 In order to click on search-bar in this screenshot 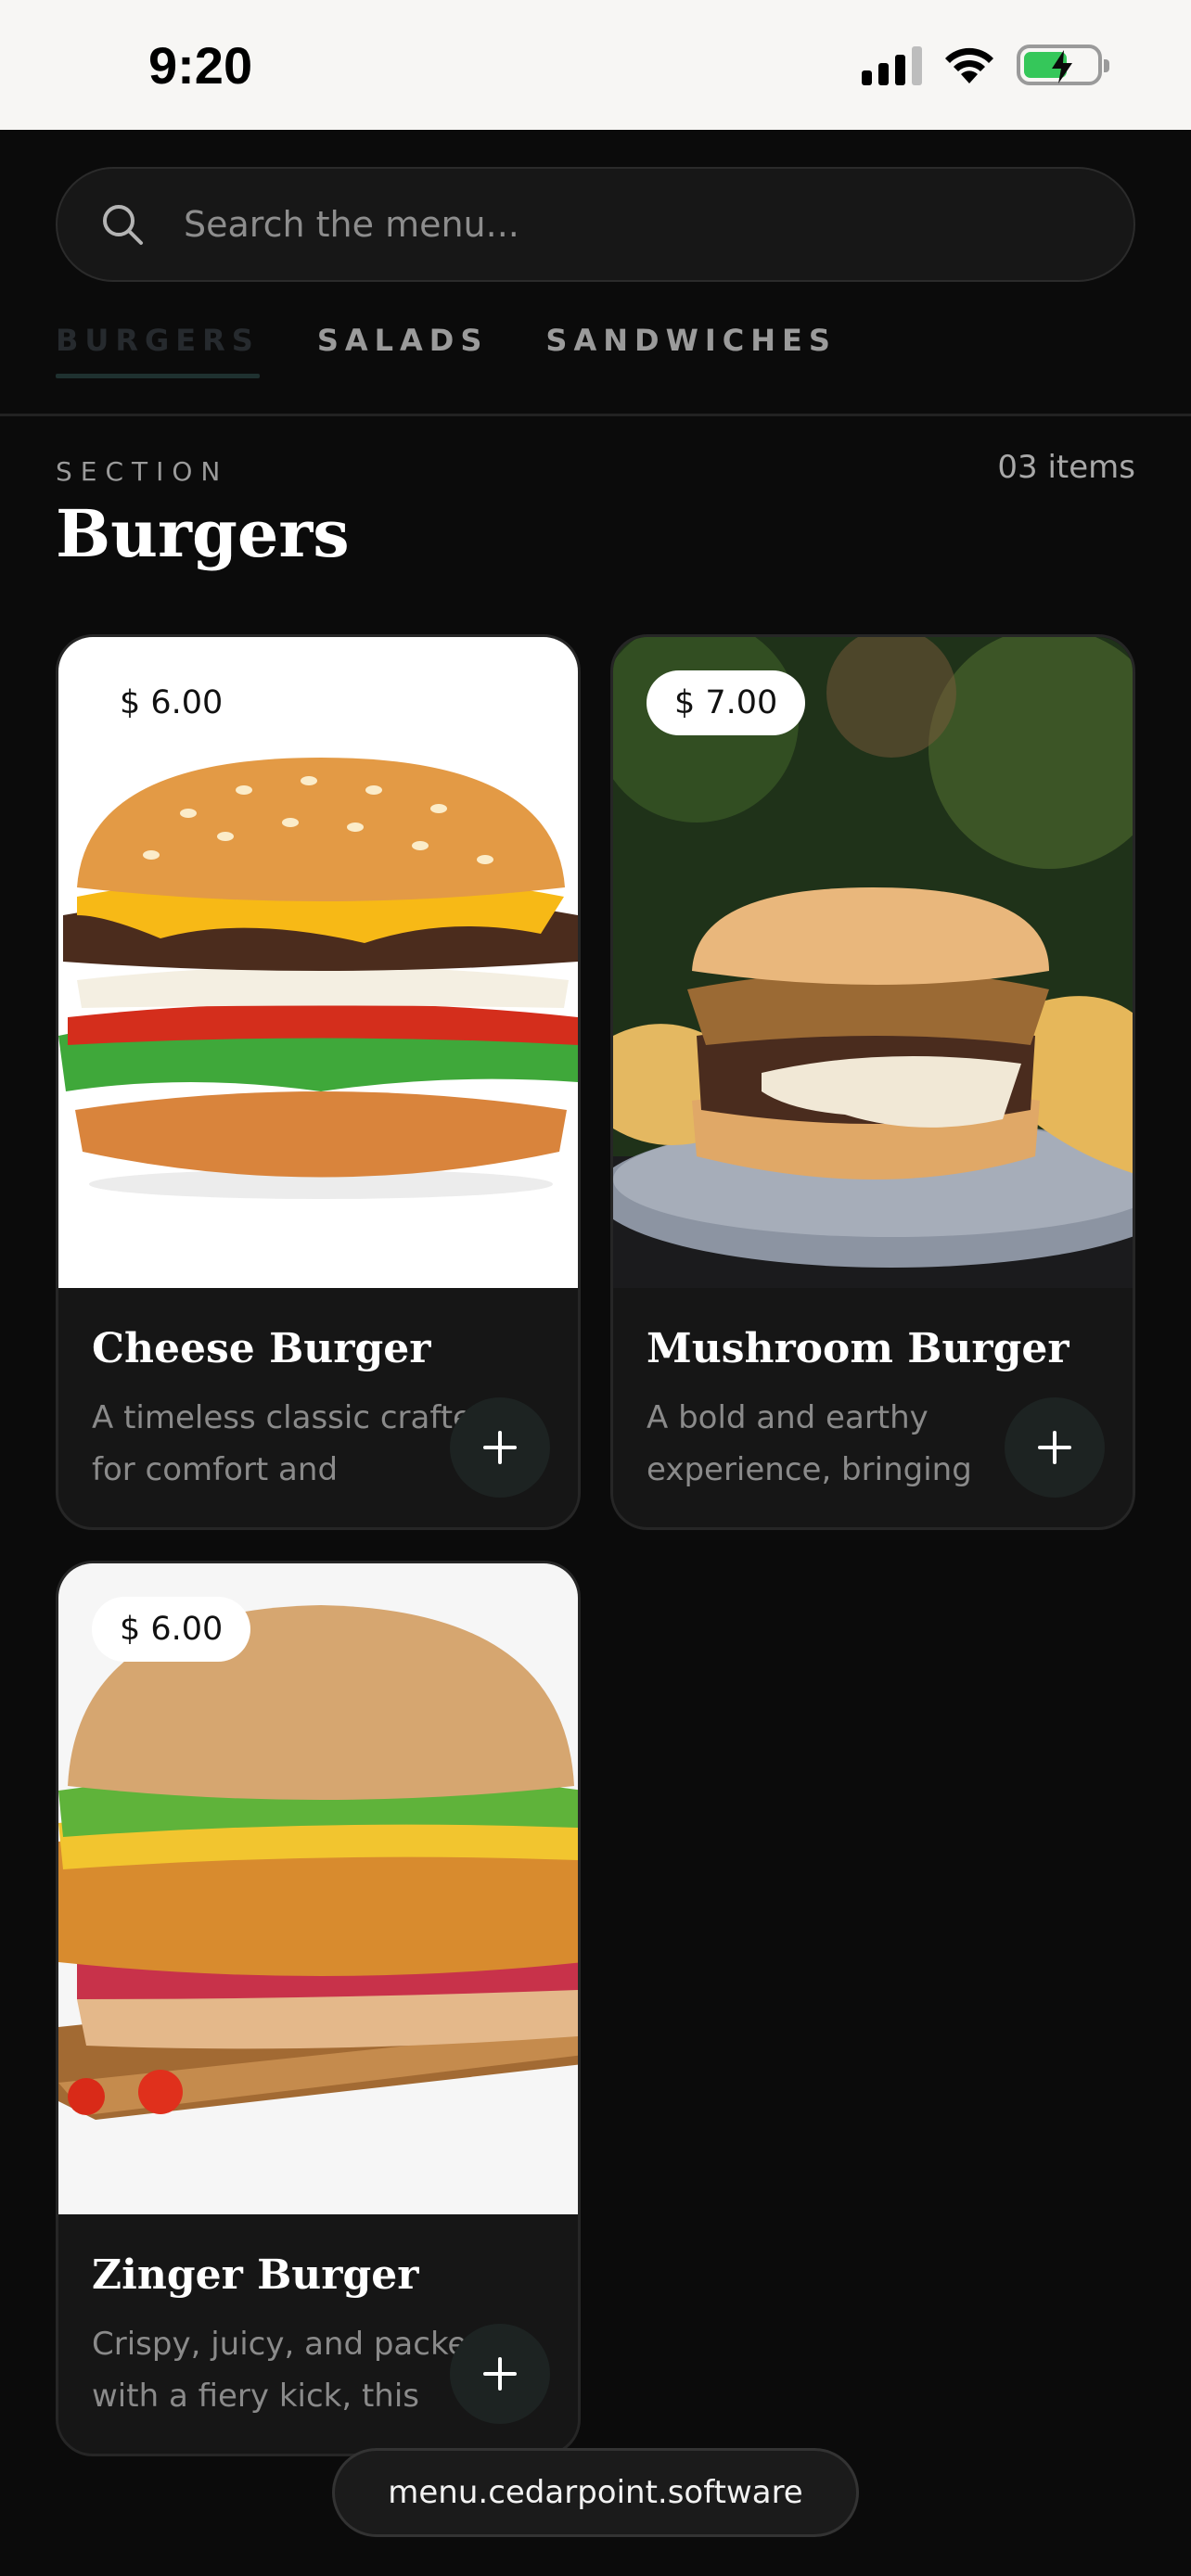, I will do `click(595, 224)`.